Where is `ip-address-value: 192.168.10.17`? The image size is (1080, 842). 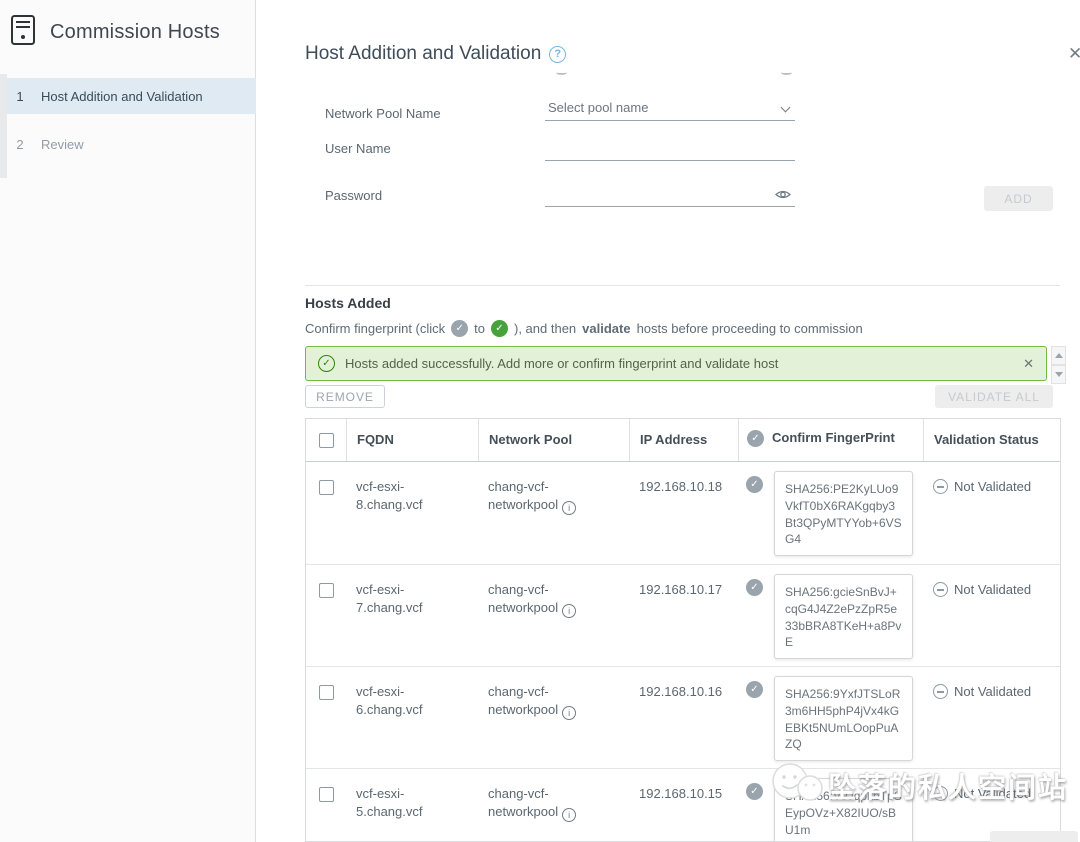 ip-address-value: 192.168.10.17 is located at coordinates (681, 589).